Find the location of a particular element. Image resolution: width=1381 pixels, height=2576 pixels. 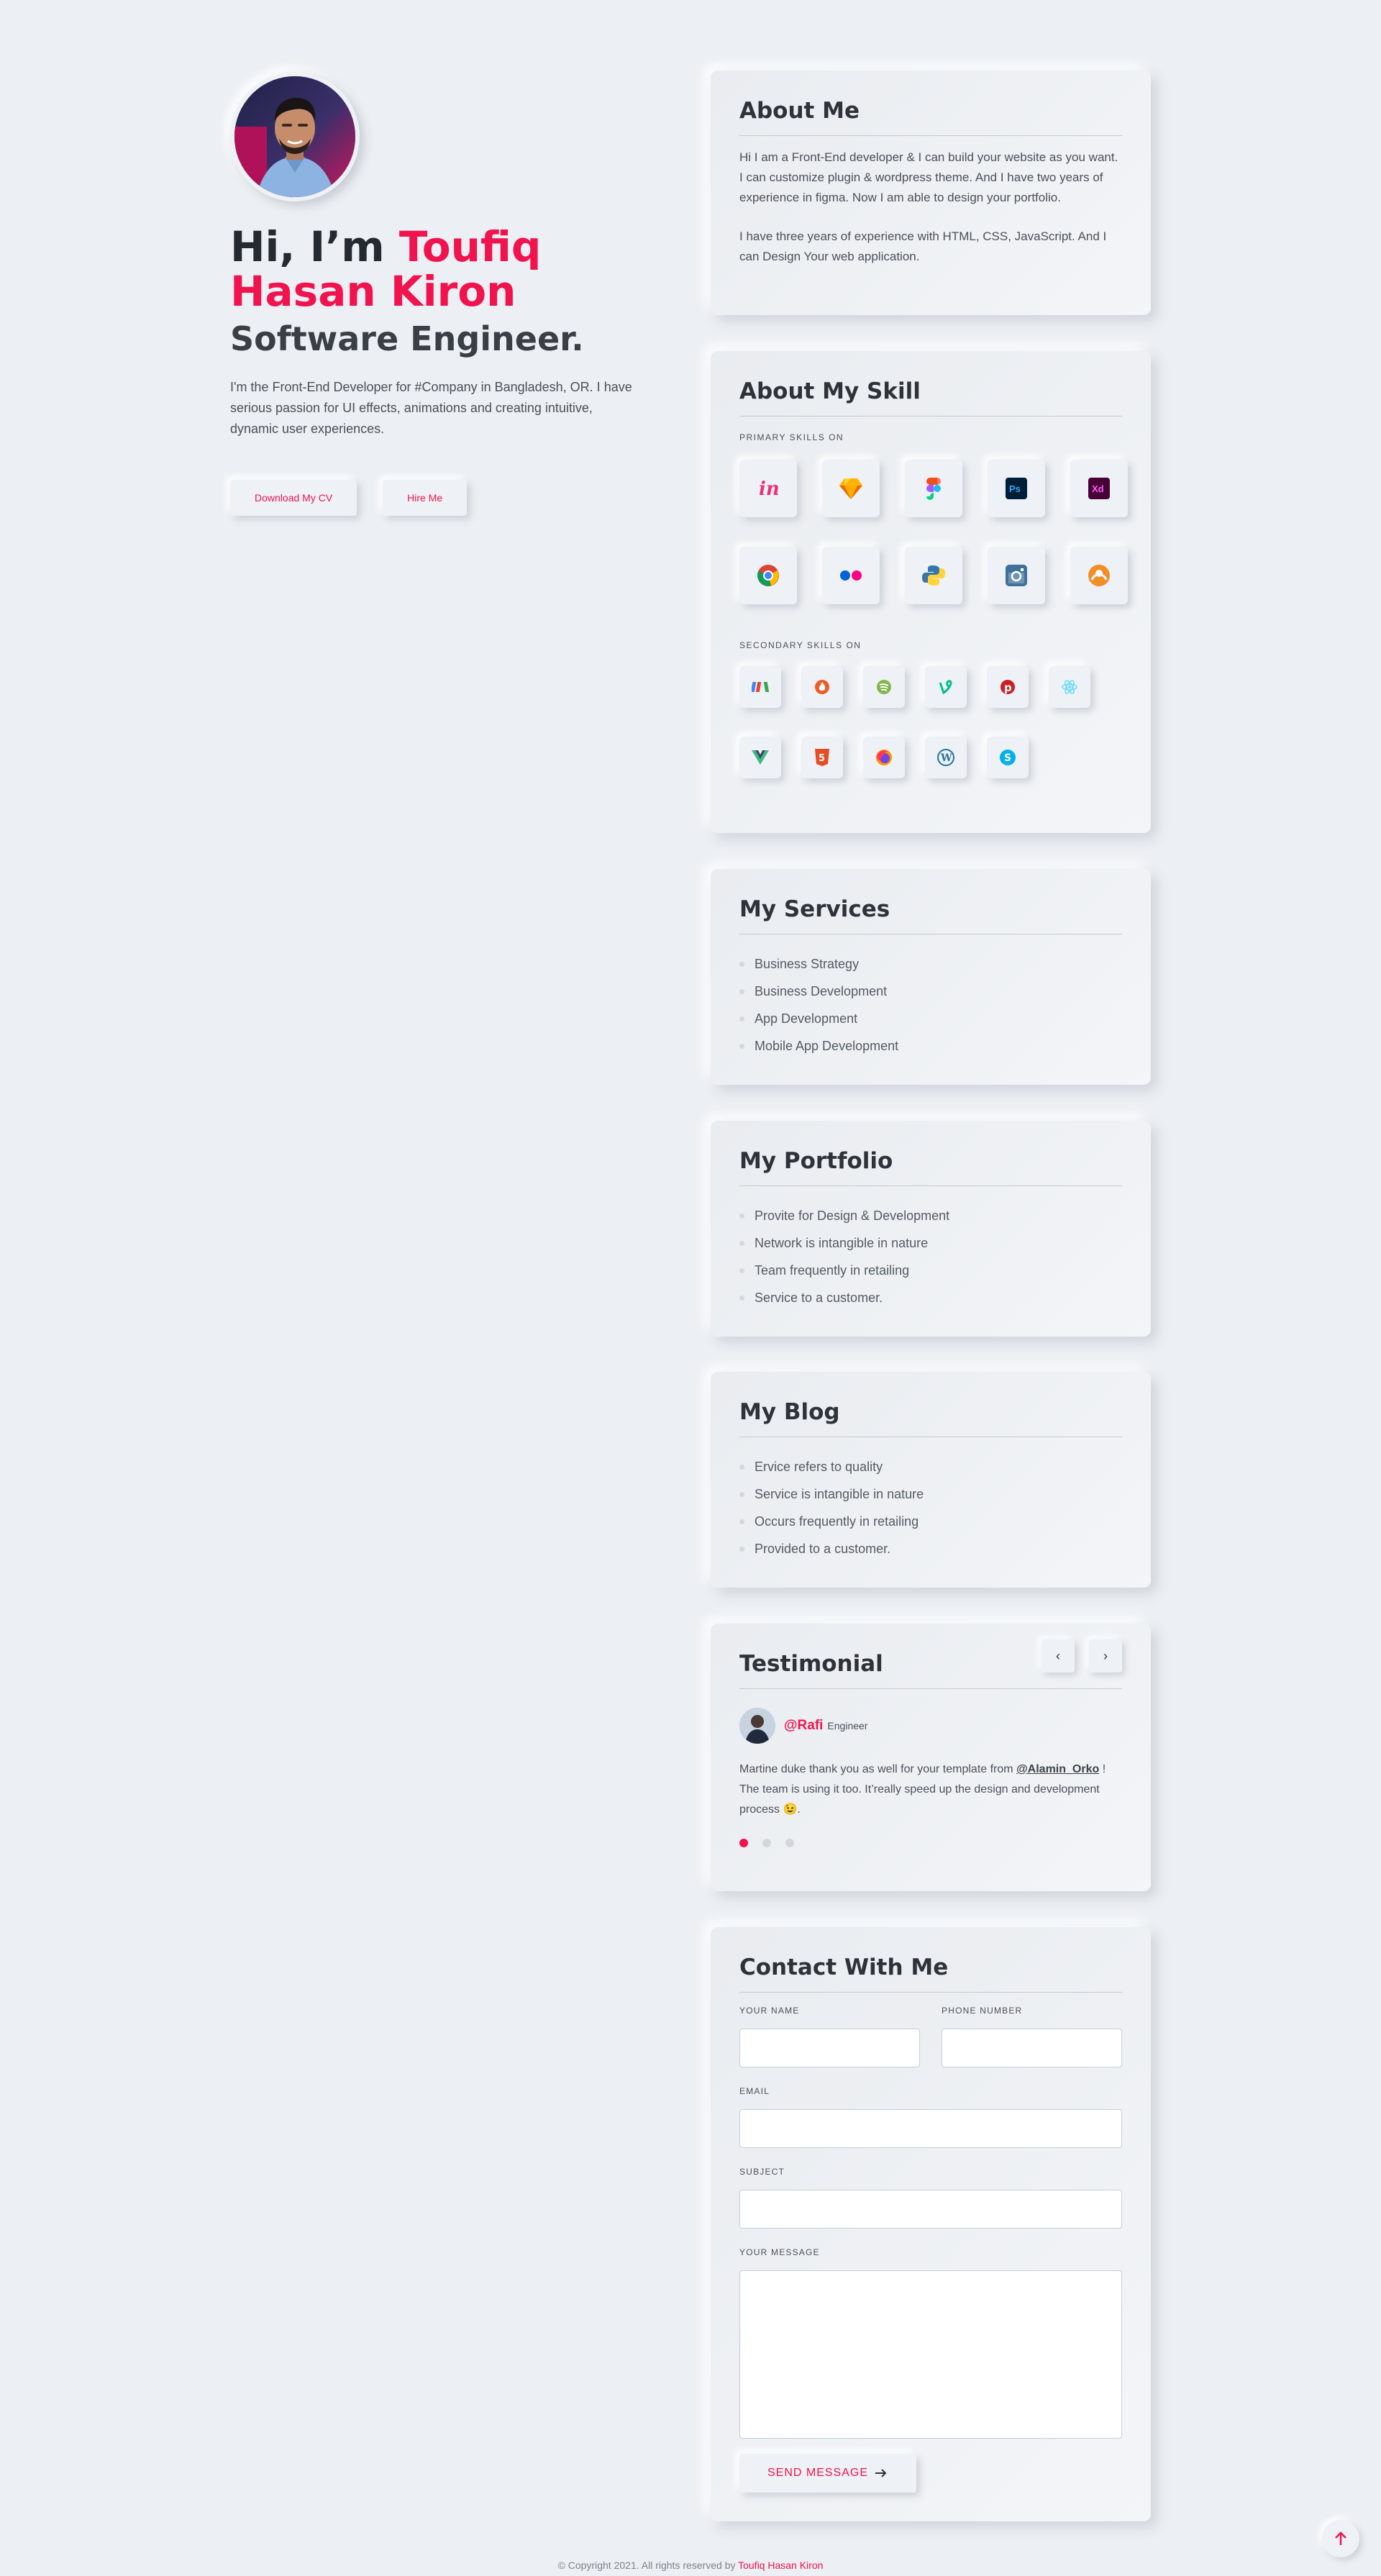

invision-icon: in is located at coordinates (768, 489).